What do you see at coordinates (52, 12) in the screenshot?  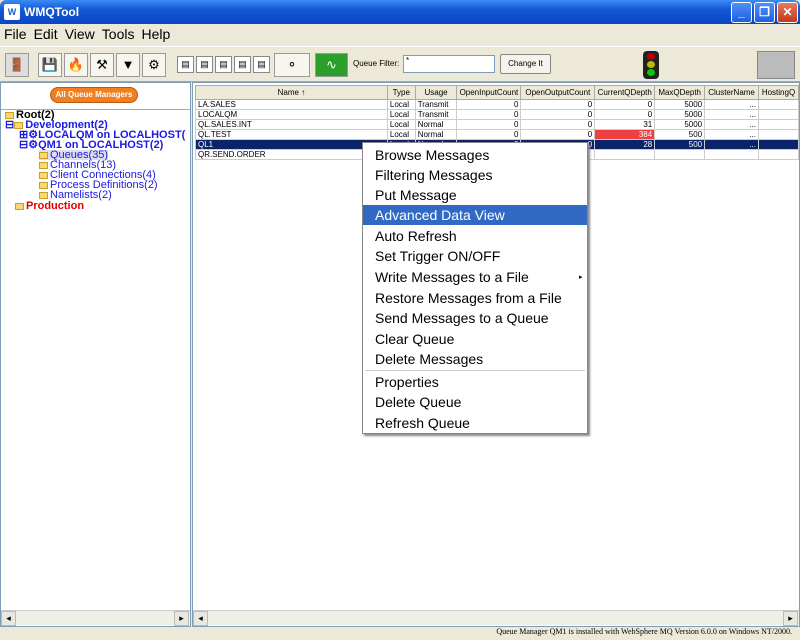 I see `window-title: WMQTool` at bounding box center [52, 12].